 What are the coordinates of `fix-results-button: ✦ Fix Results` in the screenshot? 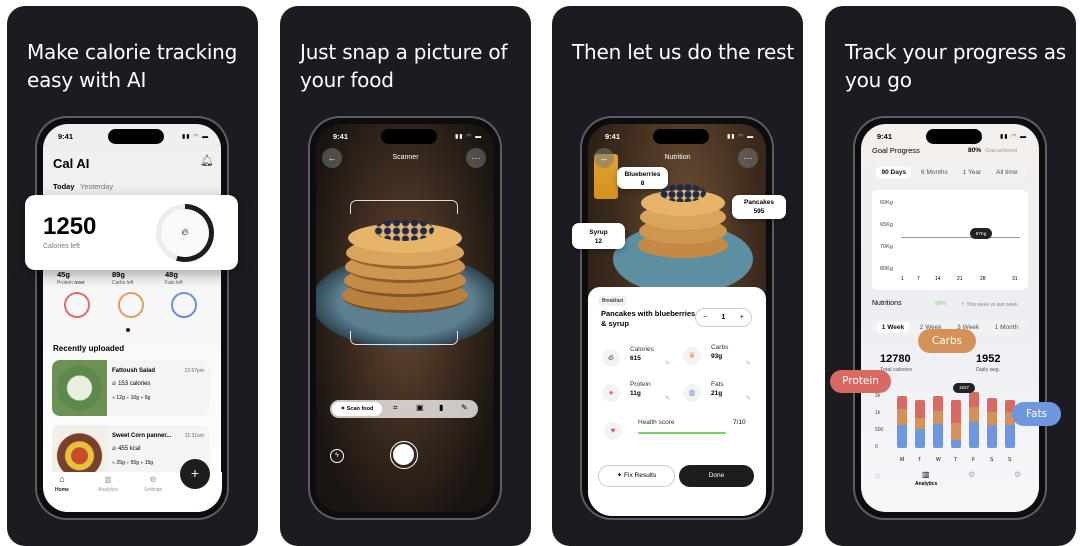 It's located at (636, 476).